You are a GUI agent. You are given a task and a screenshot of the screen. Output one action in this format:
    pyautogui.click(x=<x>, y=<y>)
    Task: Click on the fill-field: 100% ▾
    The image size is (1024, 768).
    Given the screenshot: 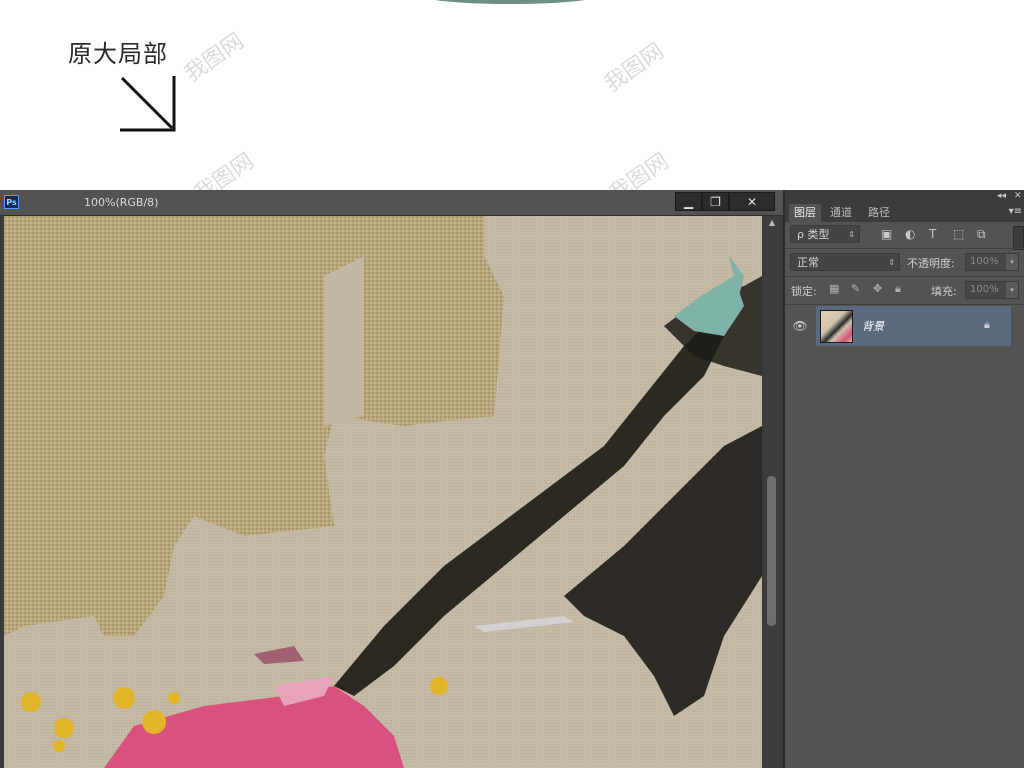 What is the action you would take?
    pyautogui.click(x=992, y=290)
    